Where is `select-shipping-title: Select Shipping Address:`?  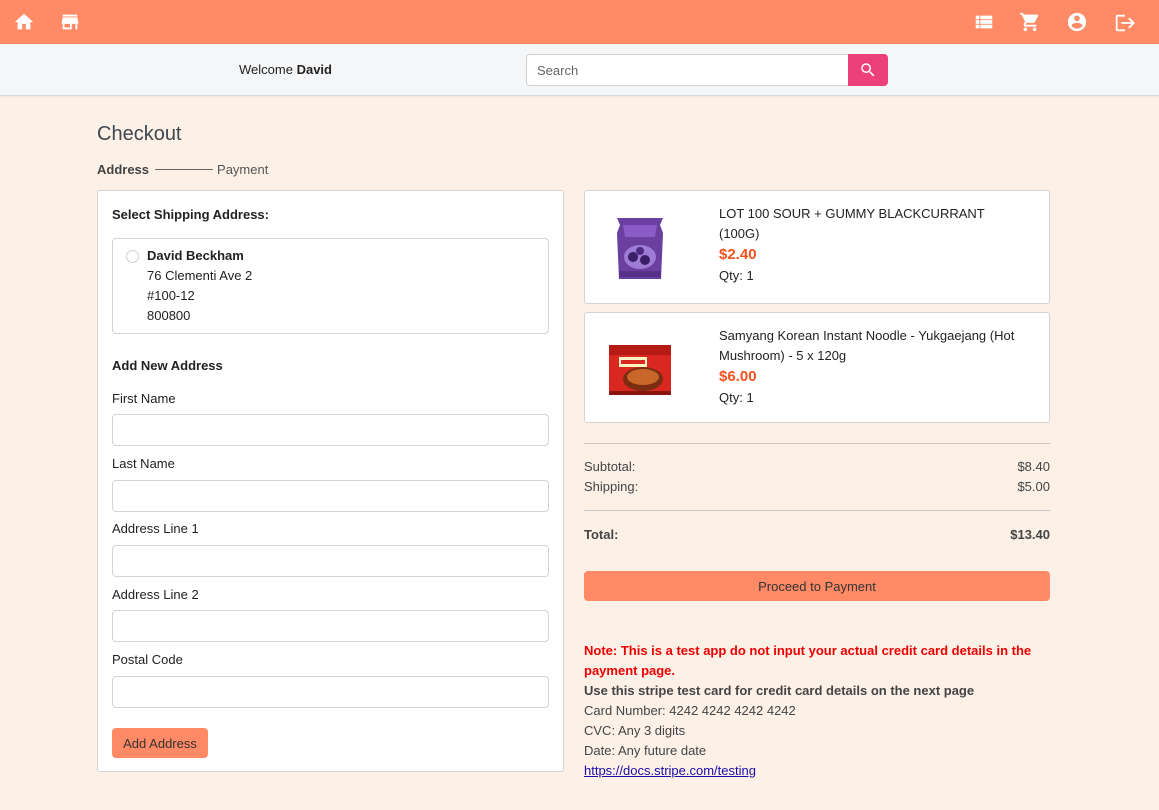 select-shipping-title: Select Shipping Address: is located at coordinates (190, 214).